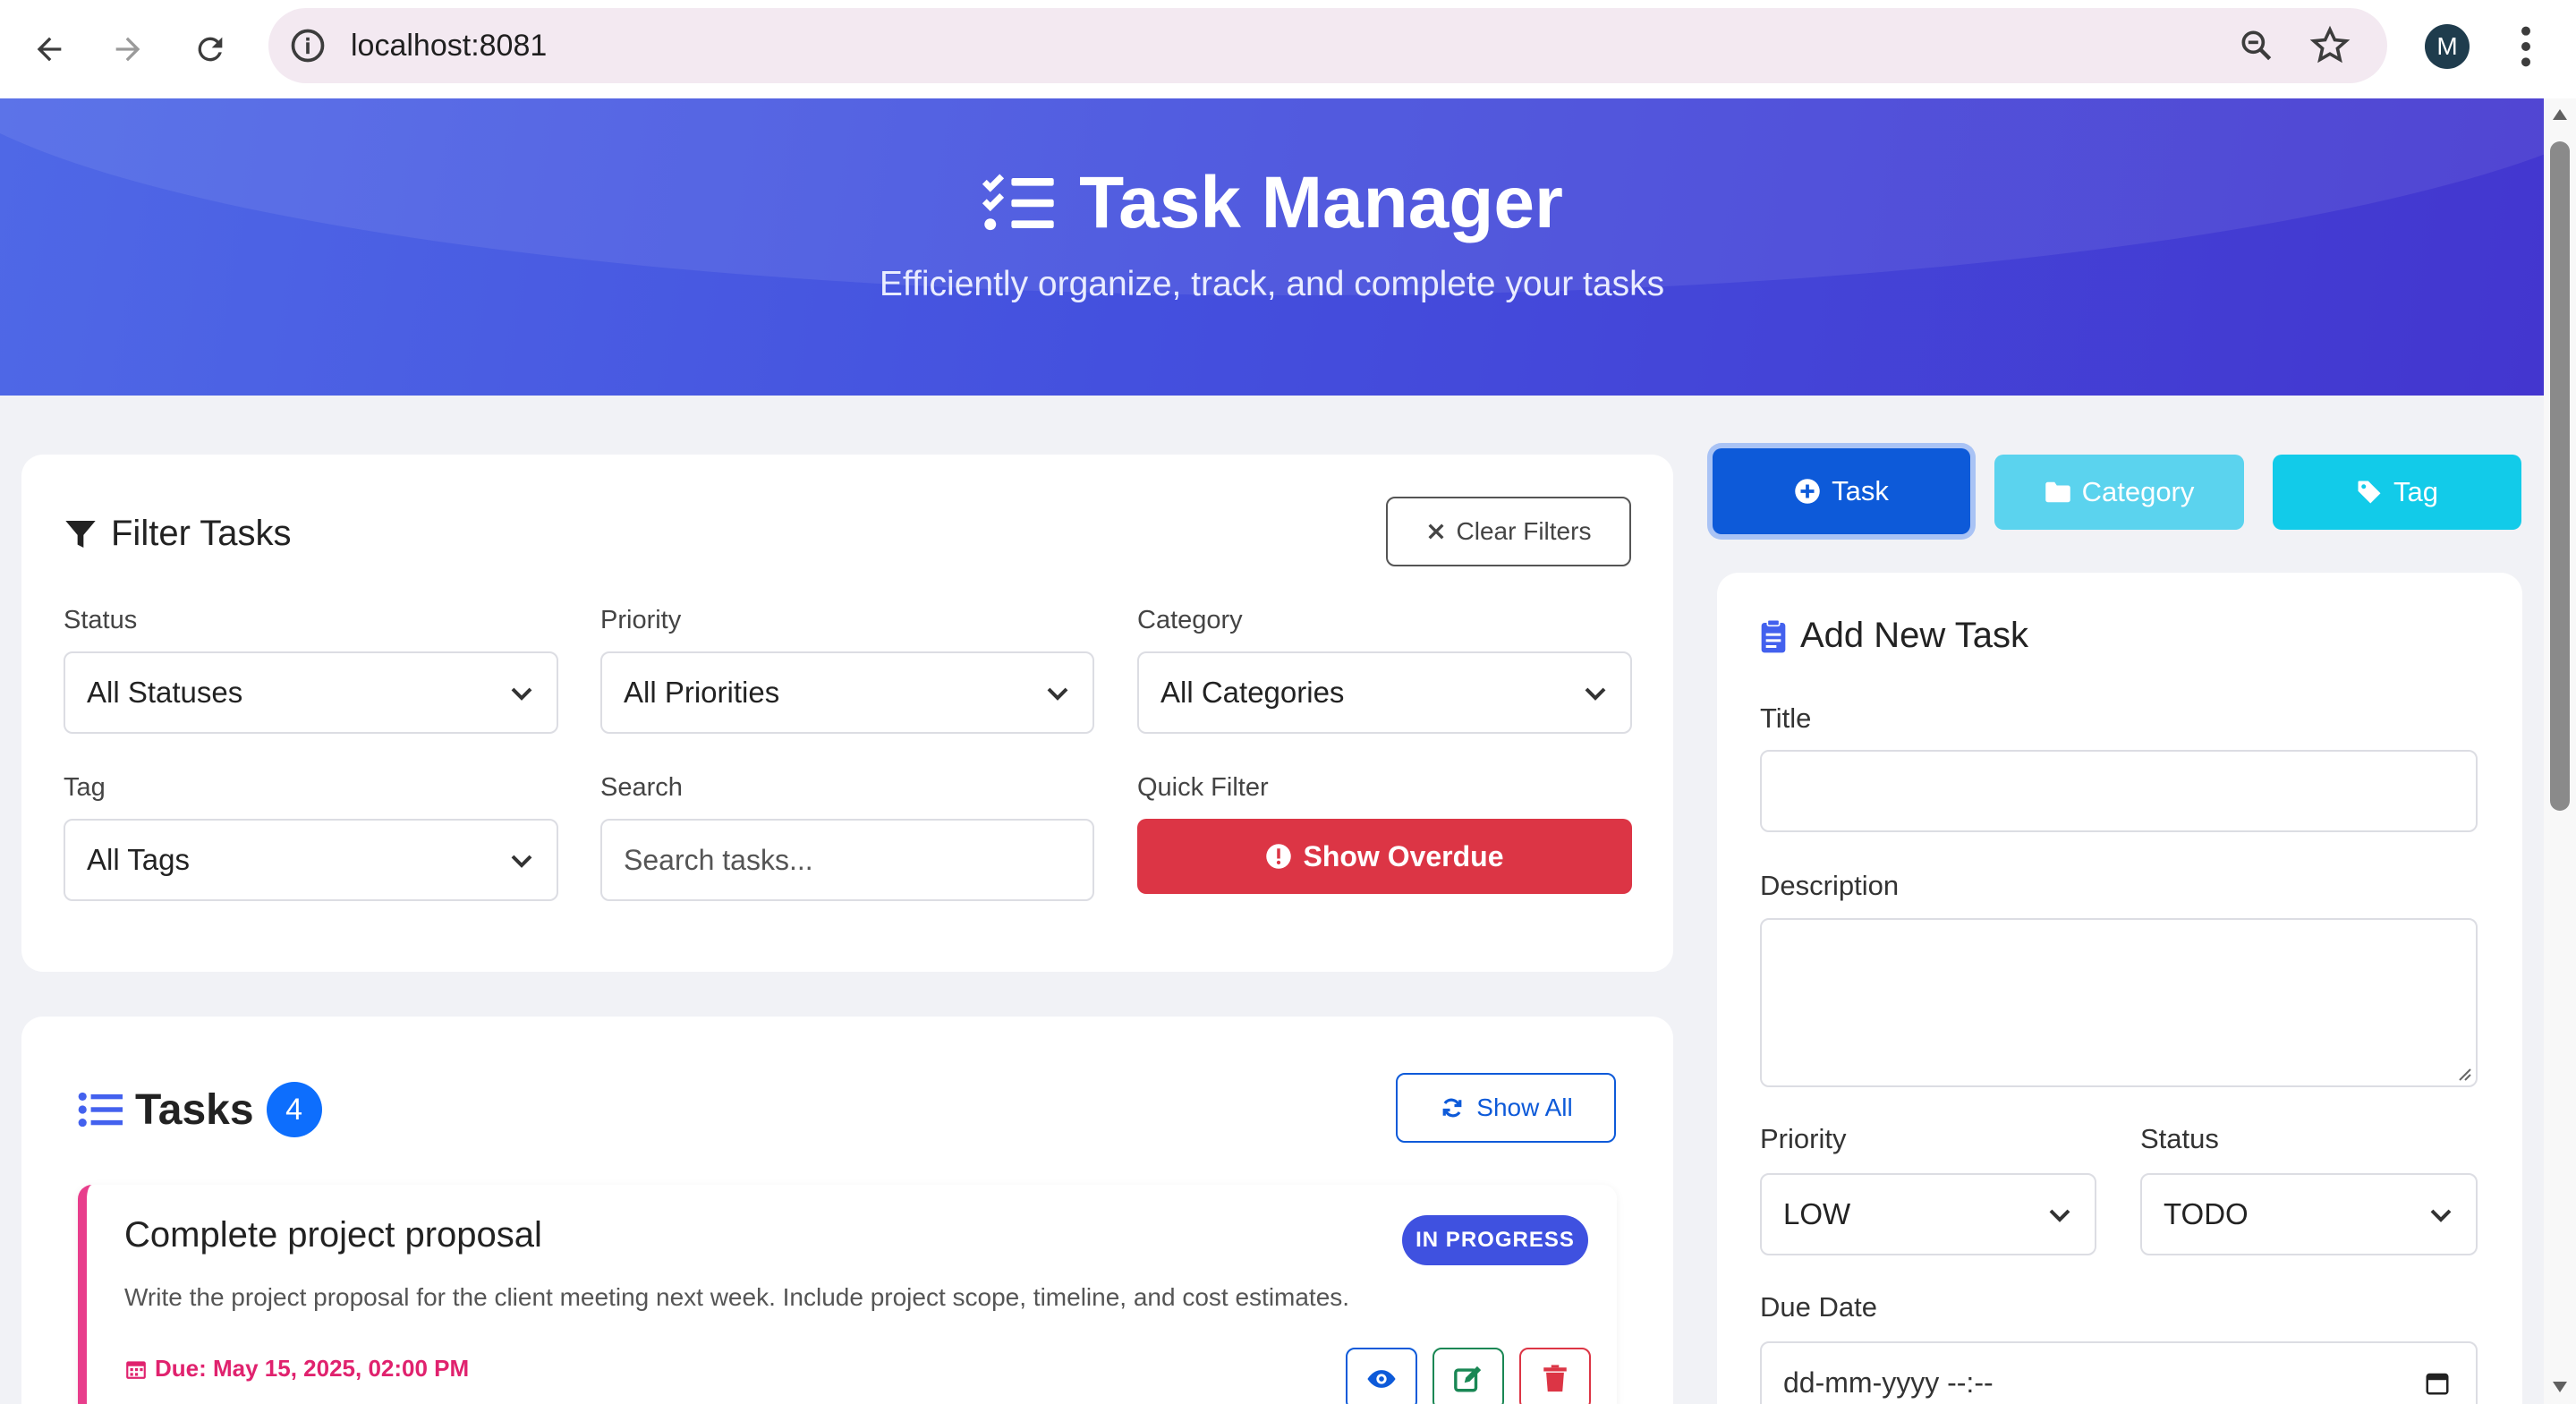  Describe the element at coordinates (702, 692) in the screenshot. I see `priority-filter-value: All Priorities` at that location.